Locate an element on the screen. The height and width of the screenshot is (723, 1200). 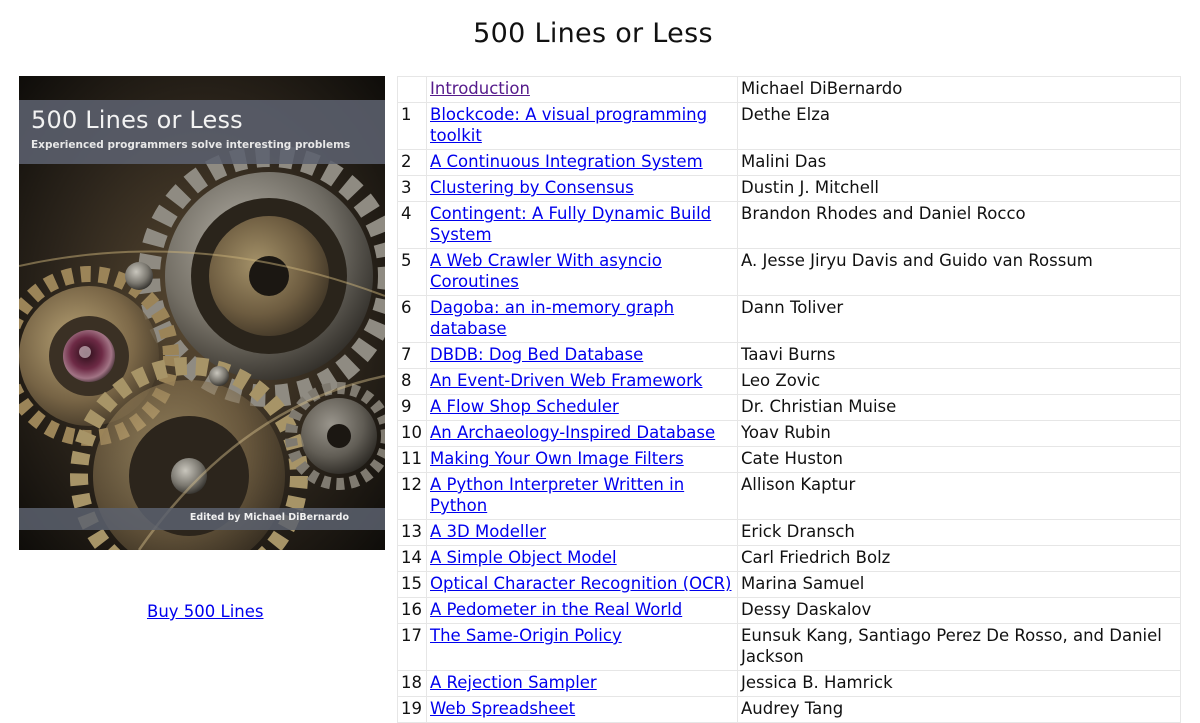
chapter-link: A Simple Object Model is located at coordinates (523, 557).